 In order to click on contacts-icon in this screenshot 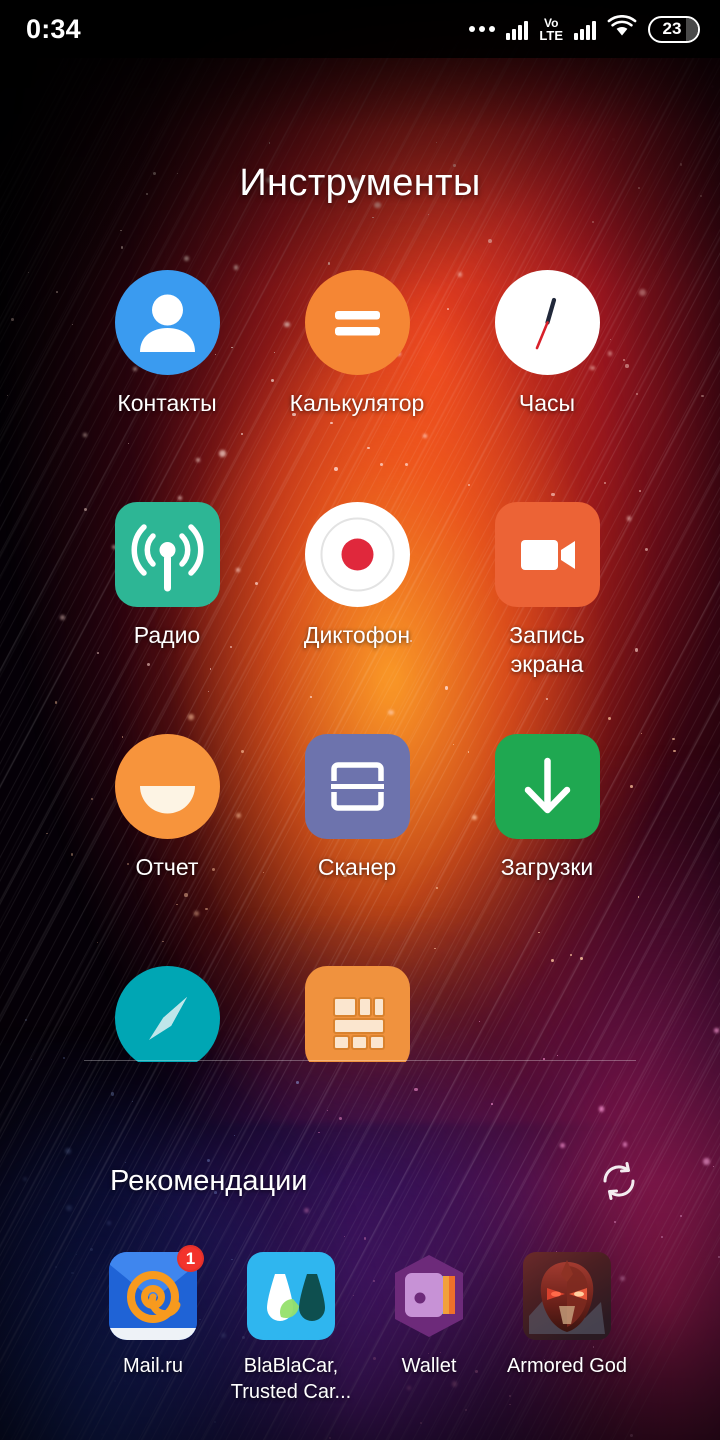, I will do `click(167, 322)`.